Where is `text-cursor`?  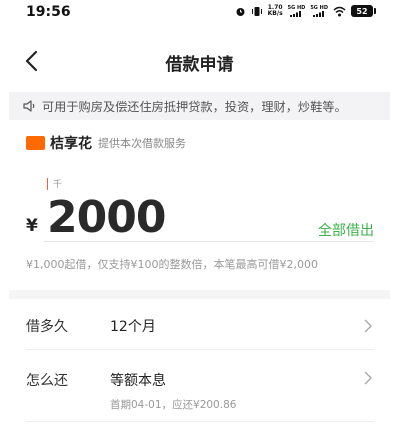 text-cursor is located at coordinates (47, 184).